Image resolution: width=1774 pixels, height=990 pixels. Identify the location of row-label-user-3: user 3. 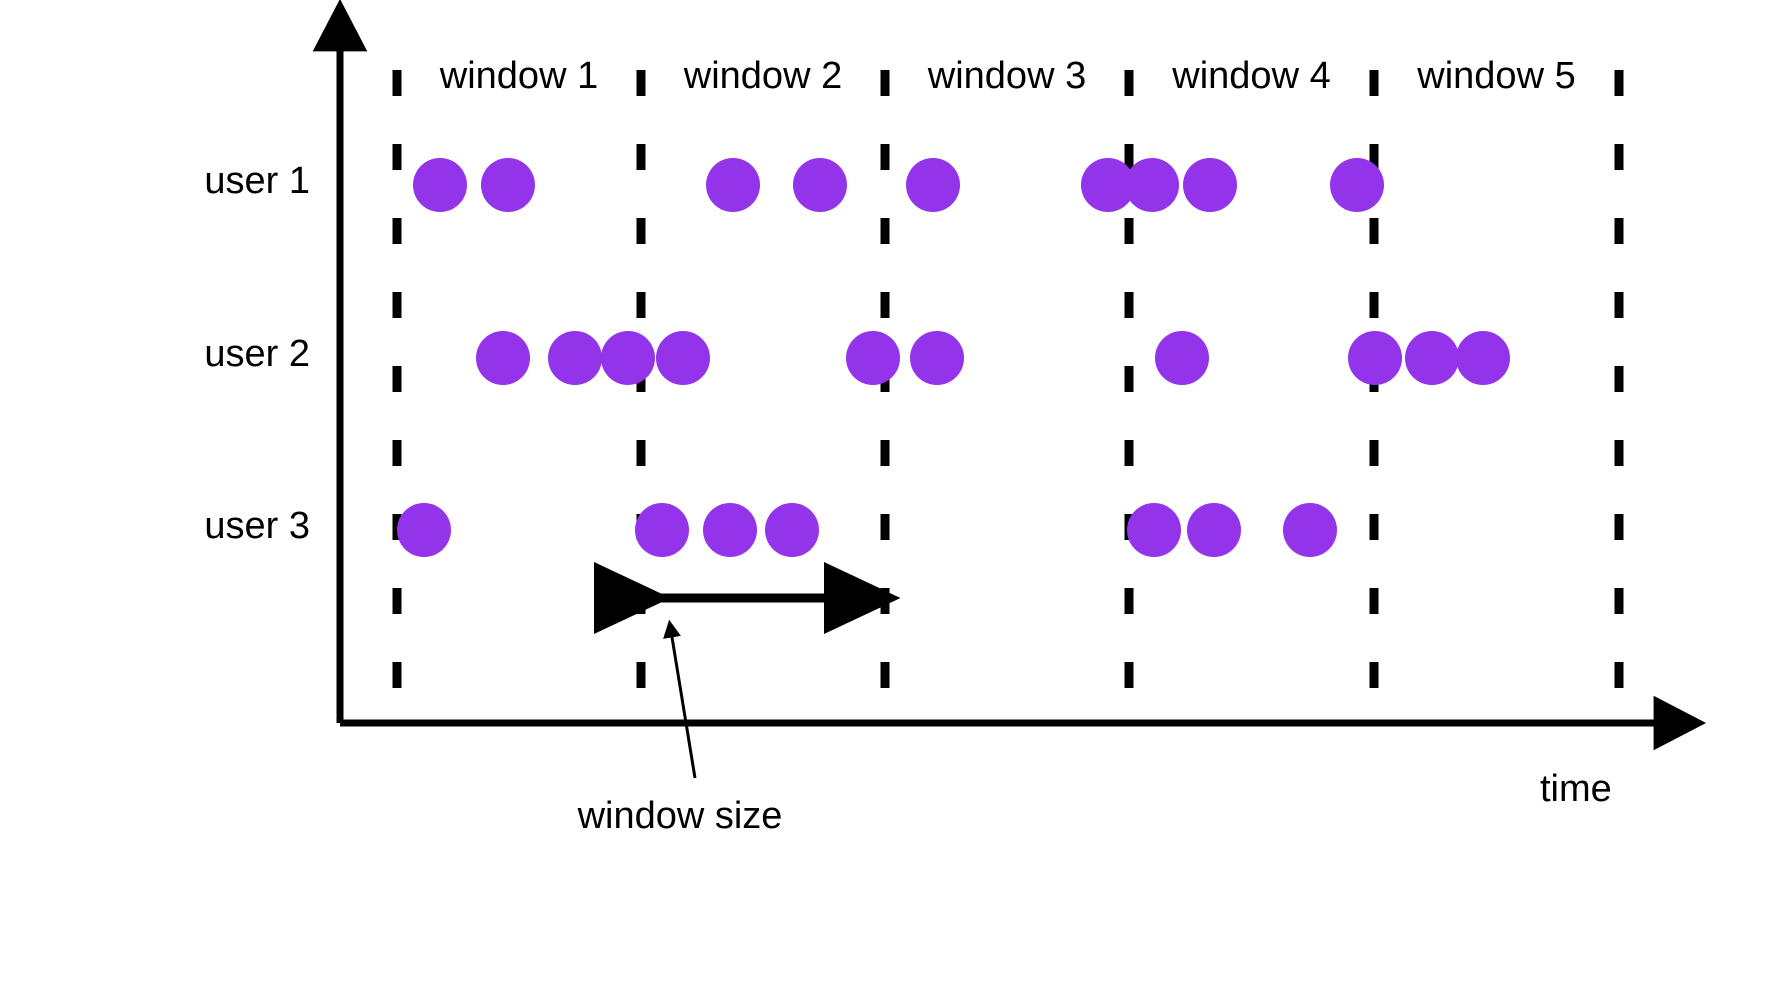
(257, 526).